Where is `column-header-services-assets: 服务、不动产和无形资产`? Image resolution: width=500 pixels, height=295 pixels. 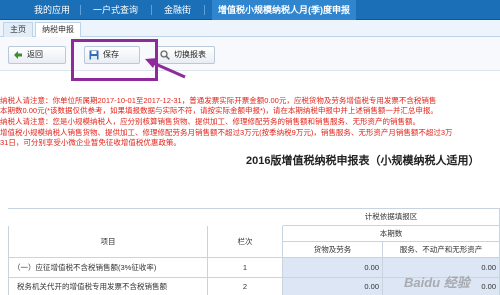
column-header-services-assets: 服务、不动产和无形资产 is located at coordinates (441, 250).